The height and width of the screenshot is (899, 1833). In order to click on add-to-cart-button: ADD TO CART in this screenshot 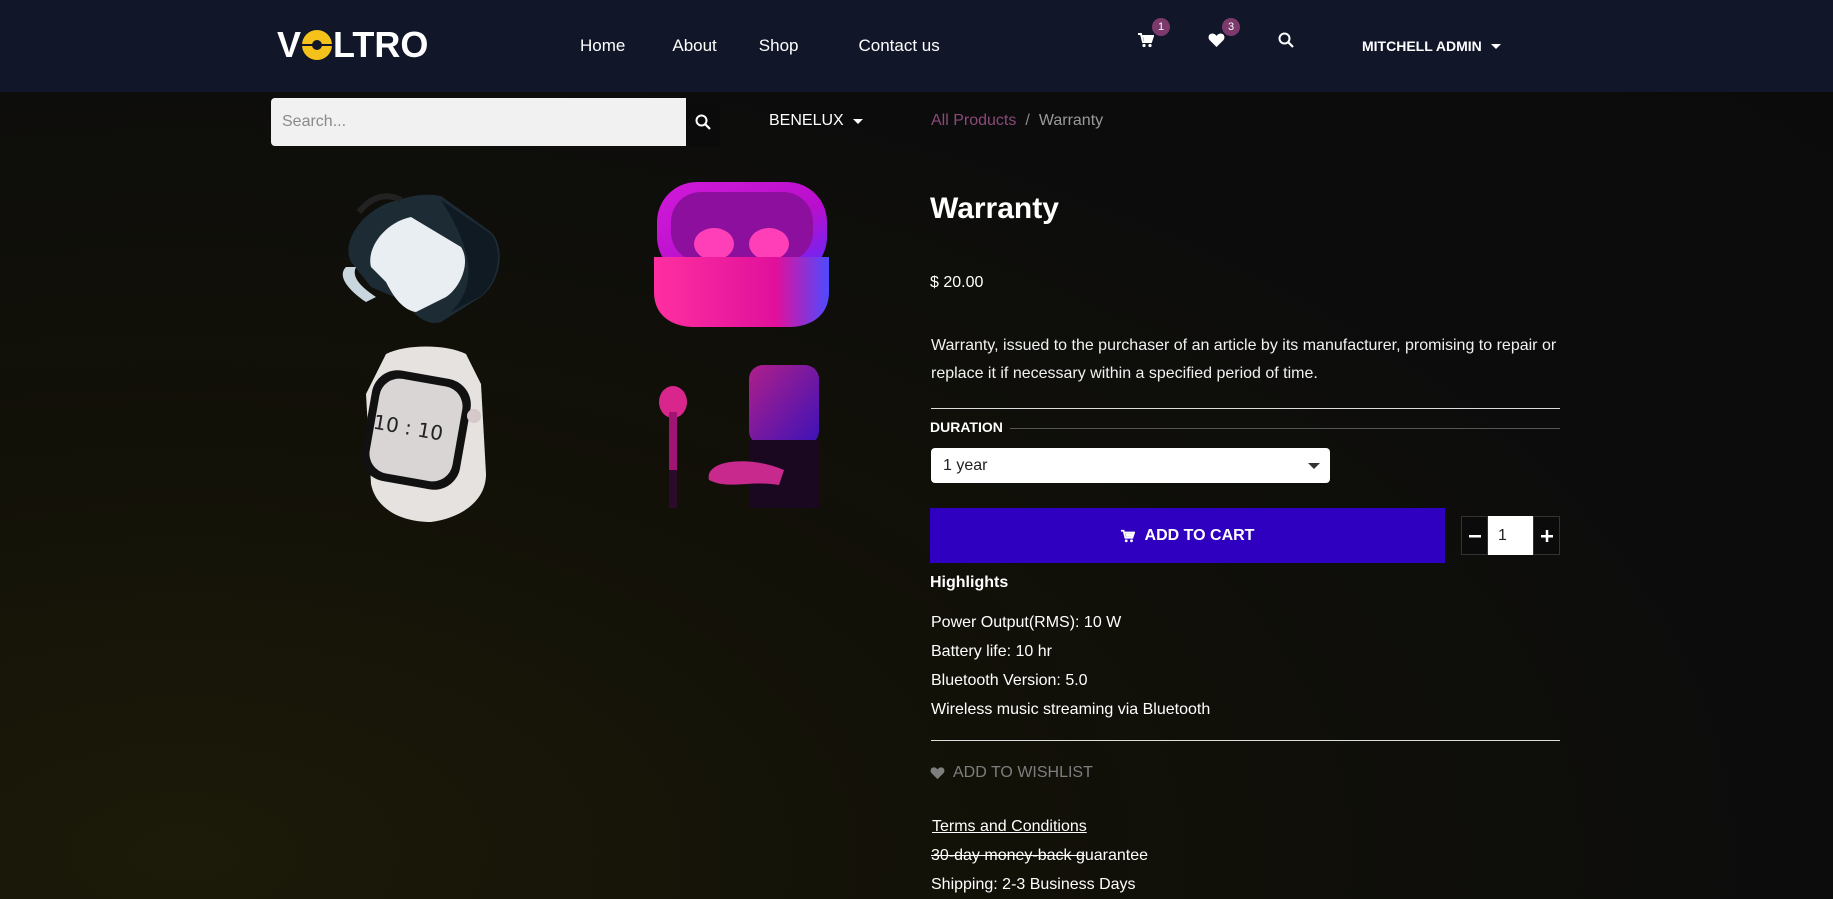, I will do `click(1187, 535)`.